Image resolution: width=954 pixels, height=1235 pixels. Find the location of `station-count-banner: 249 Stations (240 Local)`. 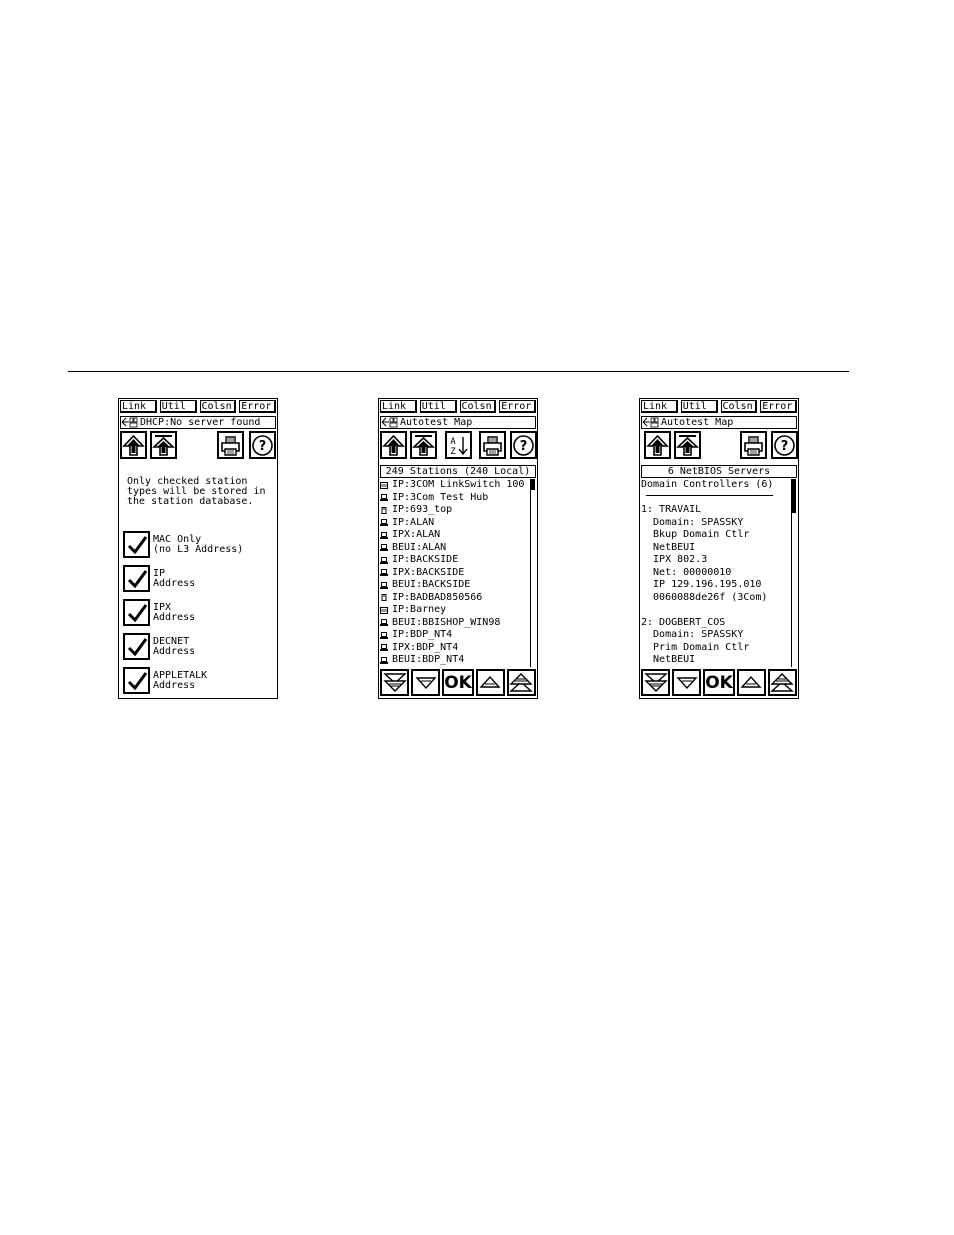

station-count-banner: 249 Stations (240 Local) is located at coordinates (458, 471).